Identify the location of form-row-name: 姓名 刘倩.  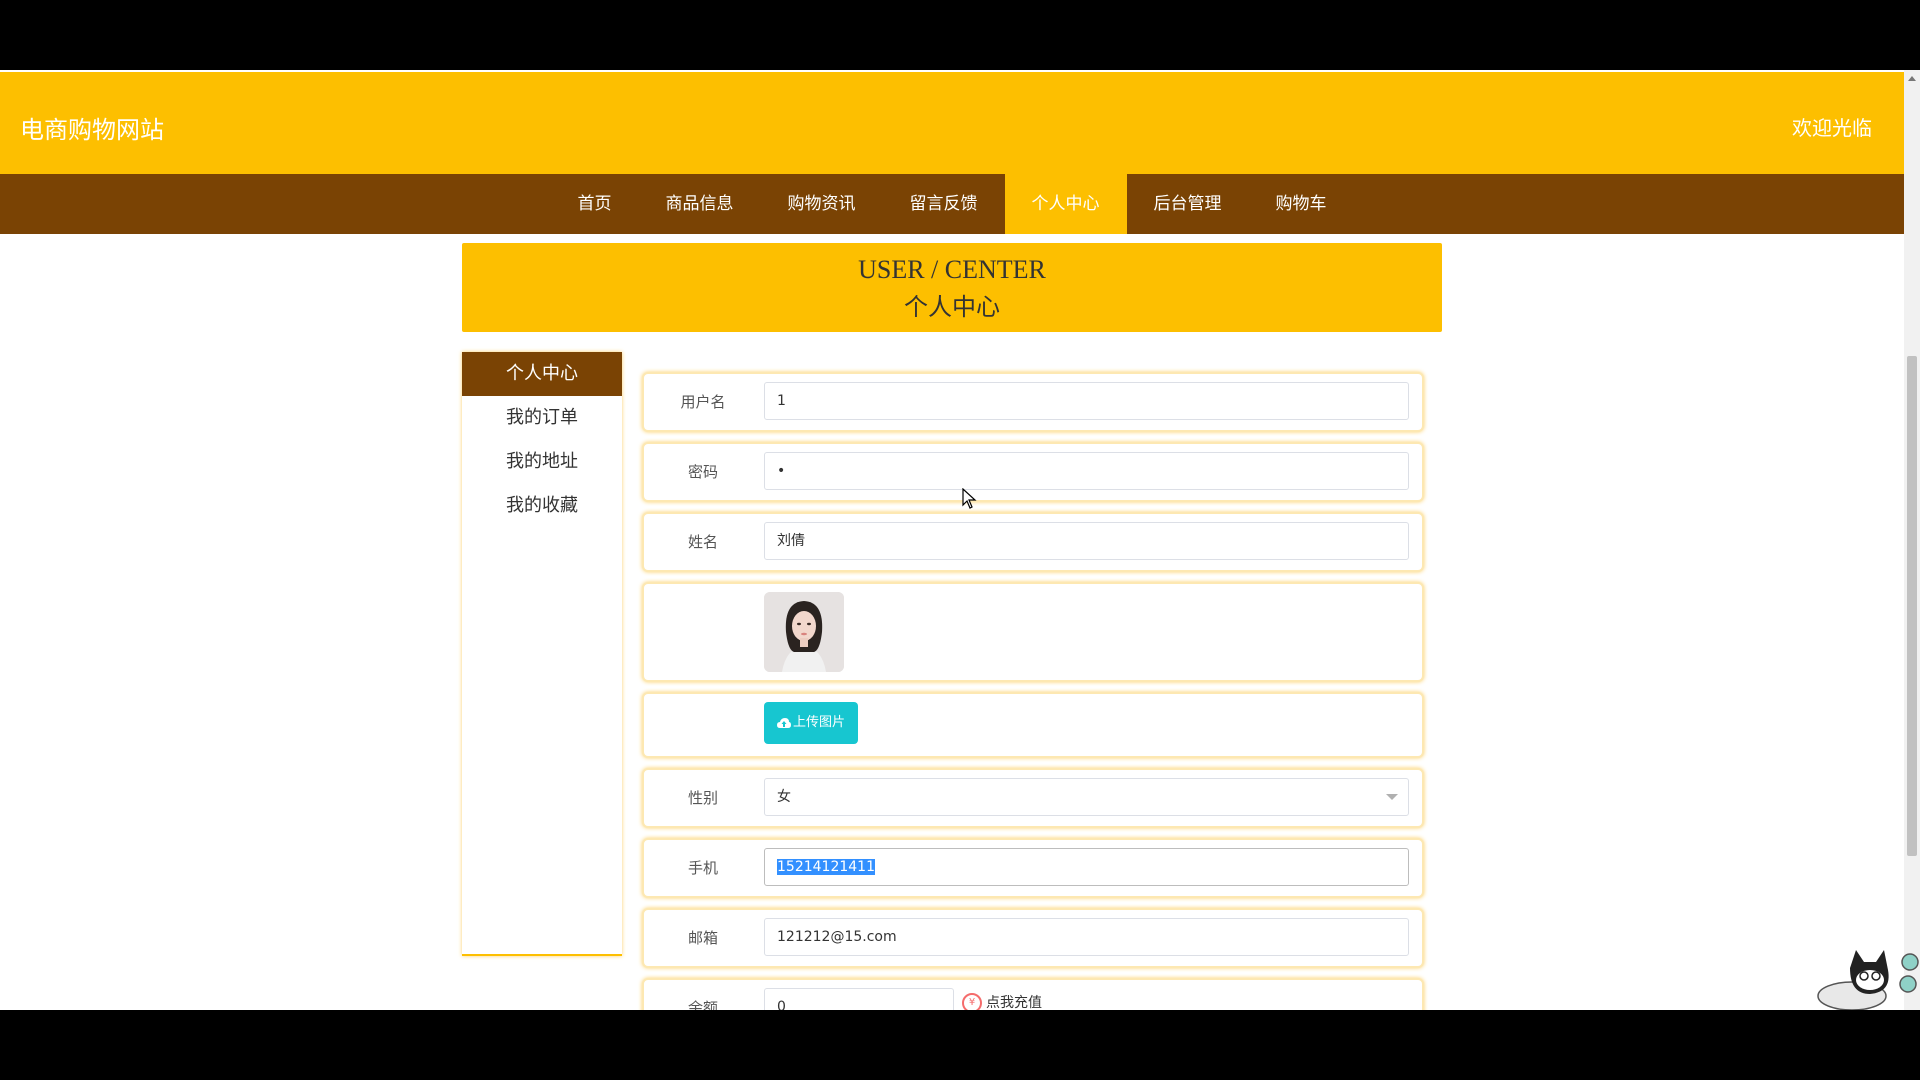
(1033, 542).